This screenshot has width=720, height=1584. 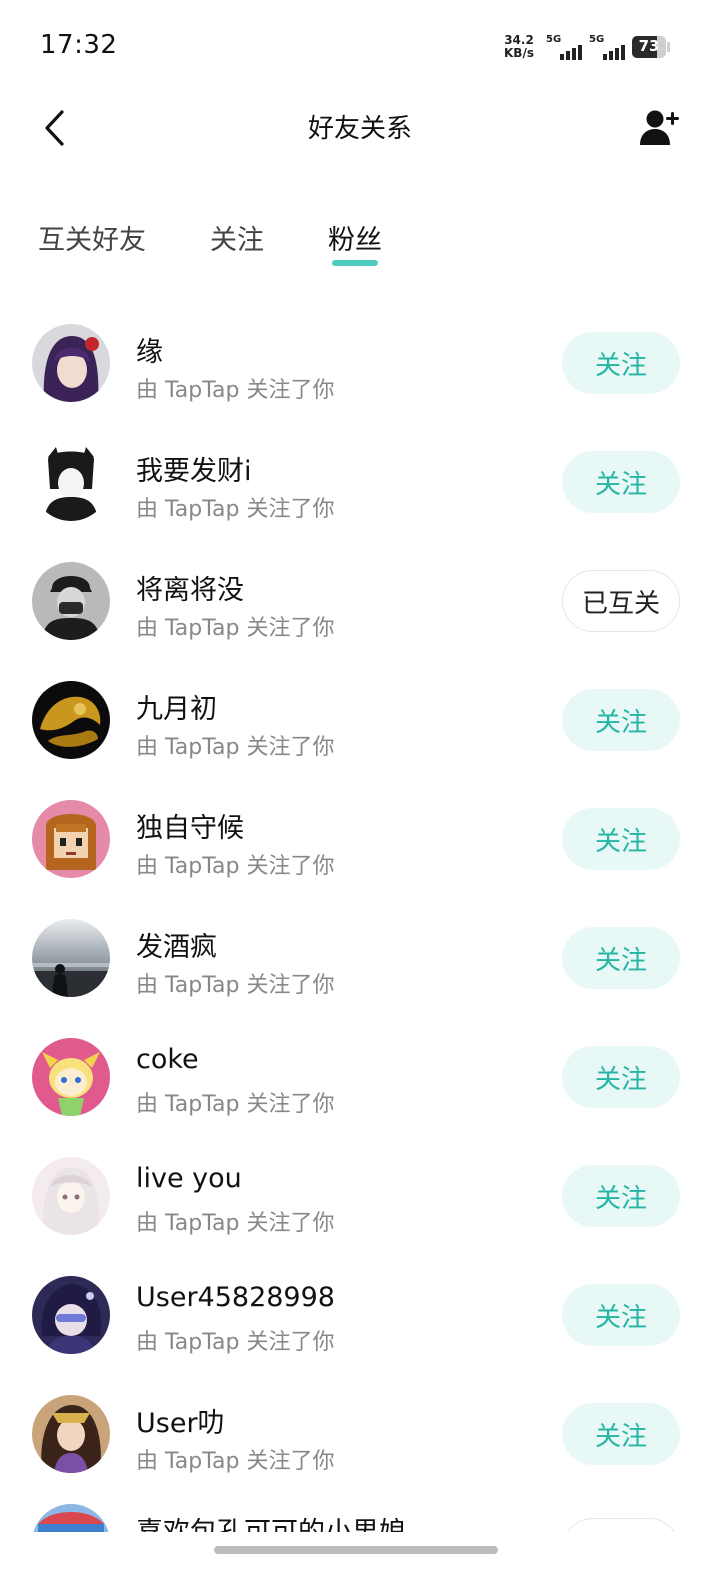 I want to click on user-name: 将离将没, so click(x=190, y=590).